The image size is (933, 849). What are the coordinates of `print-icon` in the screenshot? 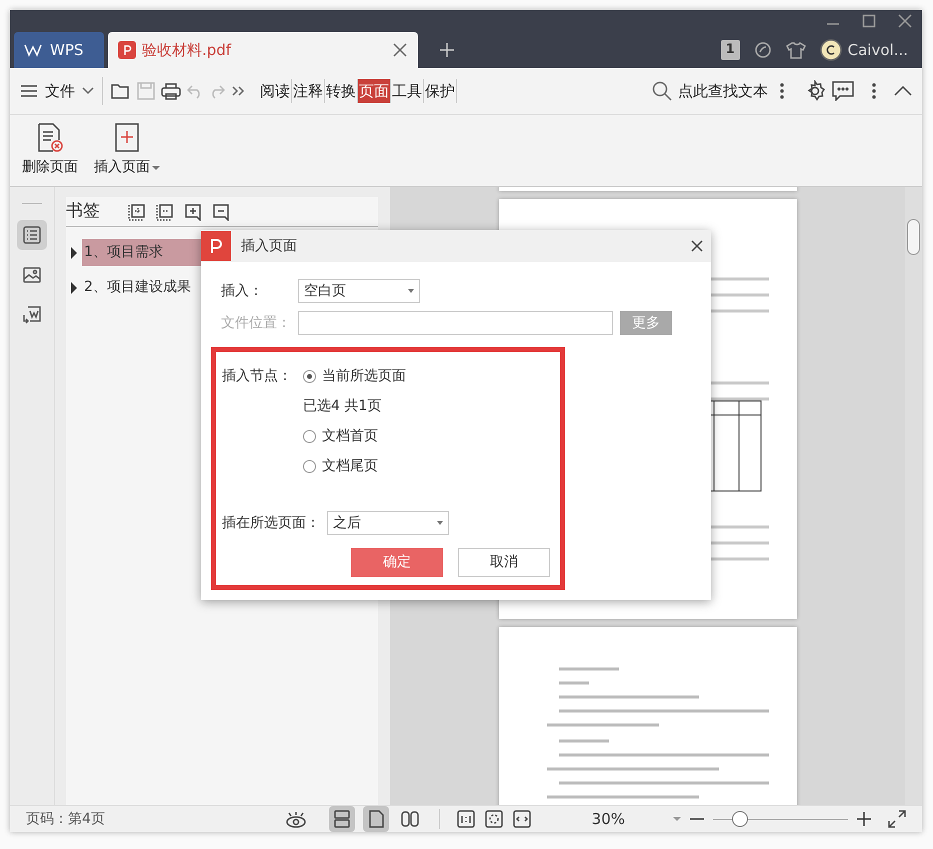 It's located at (171, 91).